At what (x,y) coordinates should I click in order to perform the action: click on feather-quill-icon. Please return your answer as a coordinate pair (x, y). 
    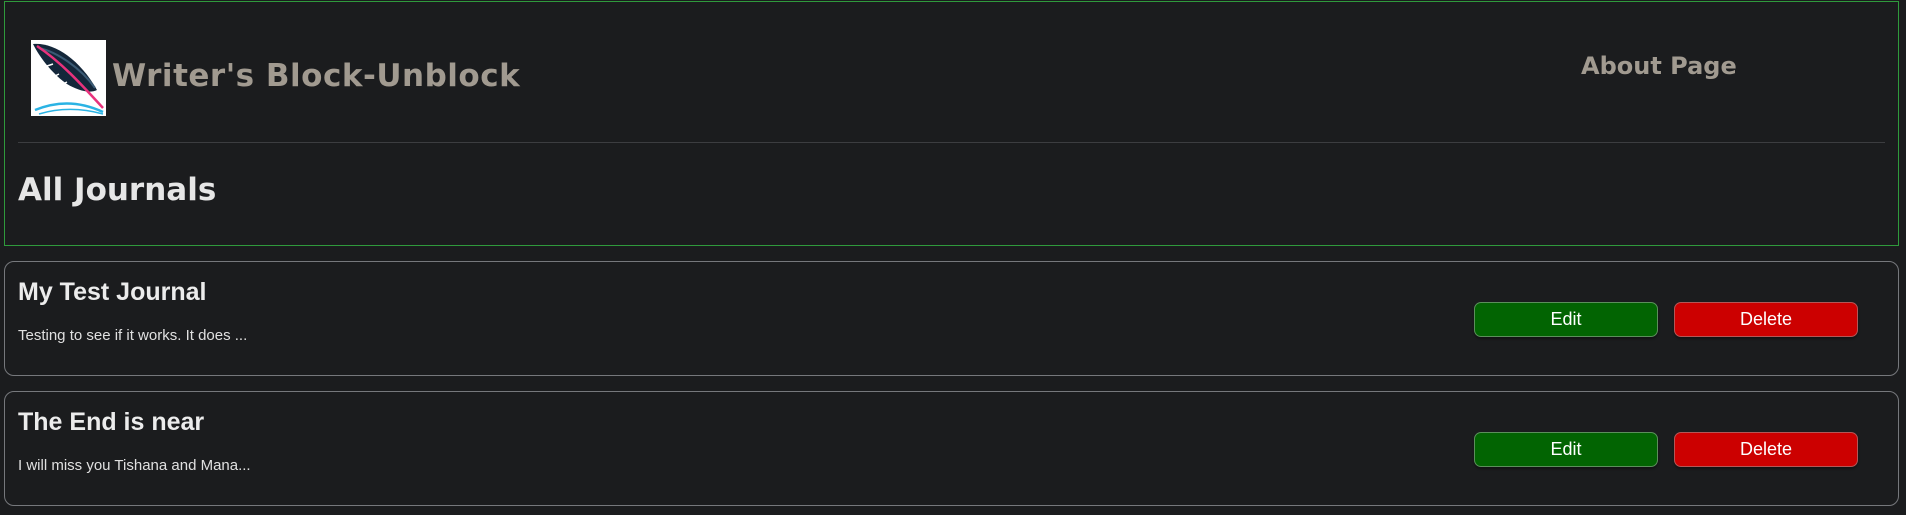
    Looking at the image, I should click on (68, 79).